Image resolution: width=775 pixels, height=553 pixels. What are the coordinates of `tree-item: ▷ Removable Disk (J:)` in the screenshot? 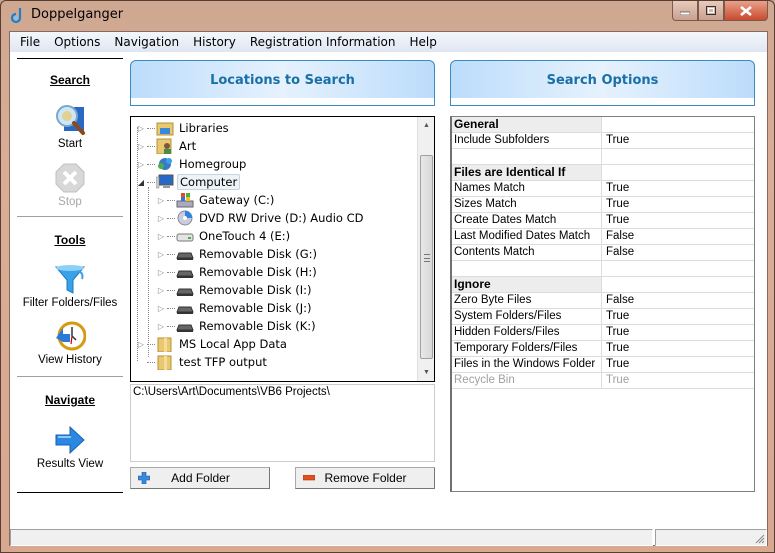 It's located at (234, 308).